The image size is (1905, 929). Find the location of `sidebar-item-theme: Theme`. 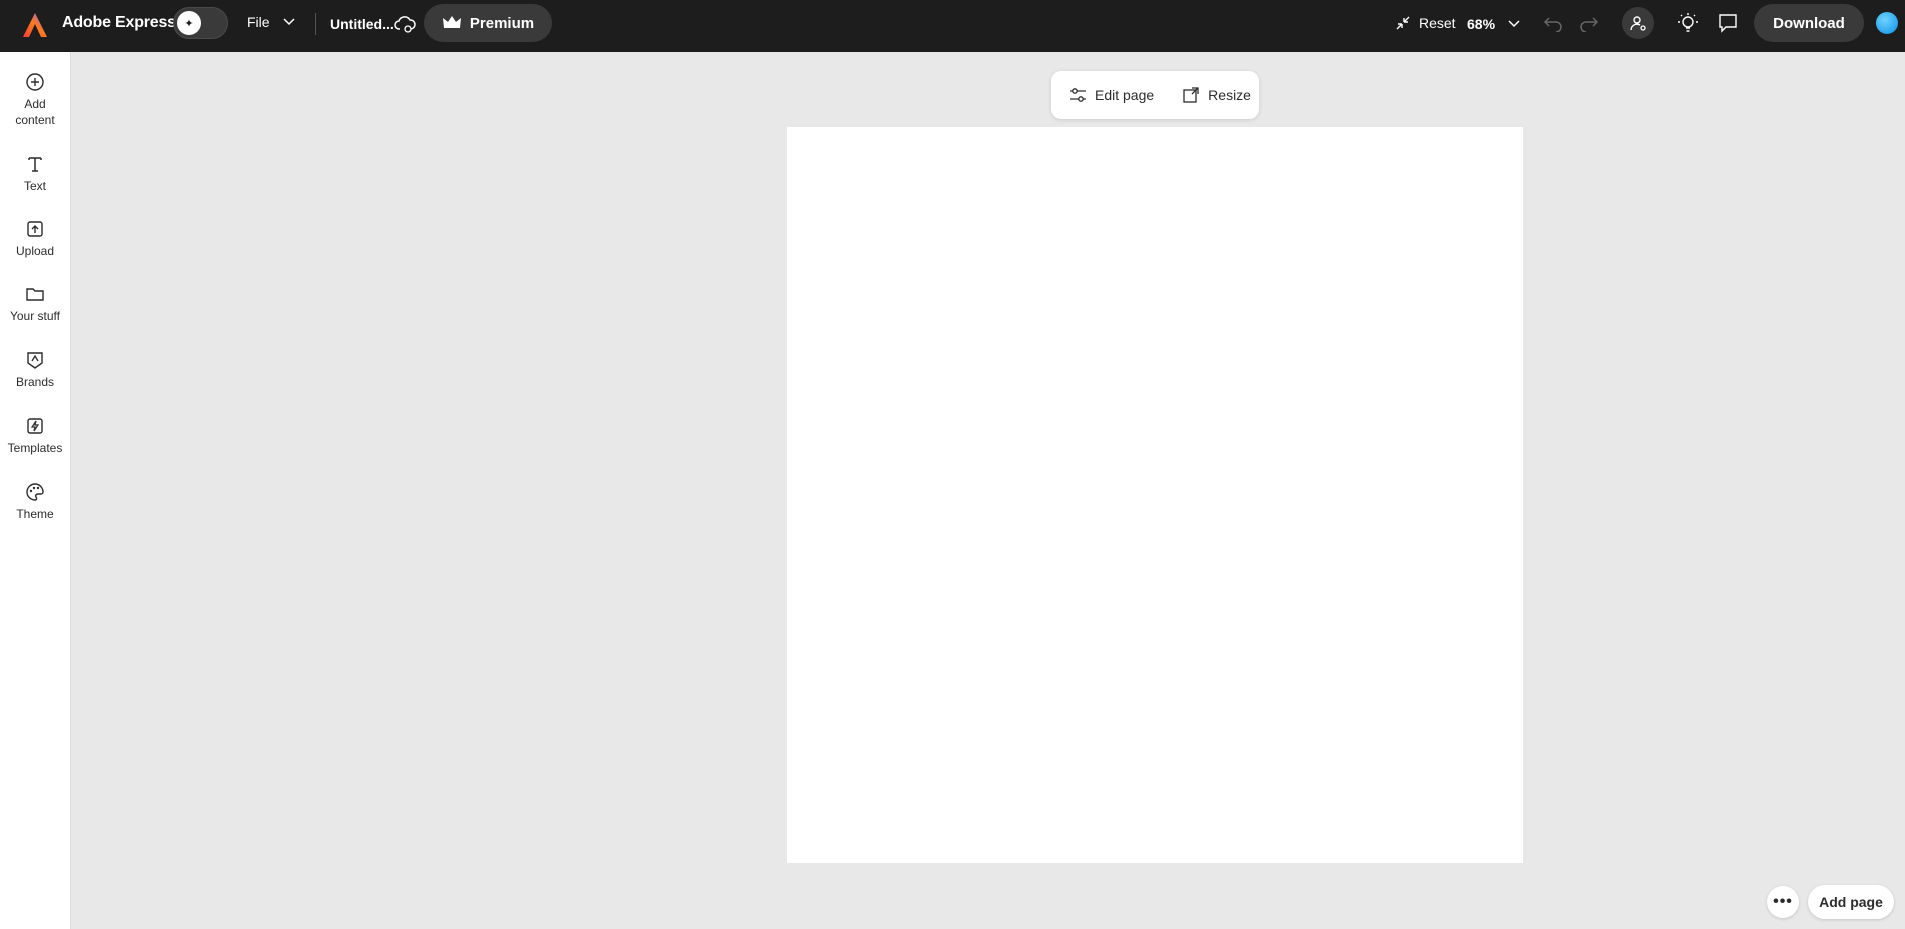

sidebar-item-theme: Theme is located at coordinates (35, 502).